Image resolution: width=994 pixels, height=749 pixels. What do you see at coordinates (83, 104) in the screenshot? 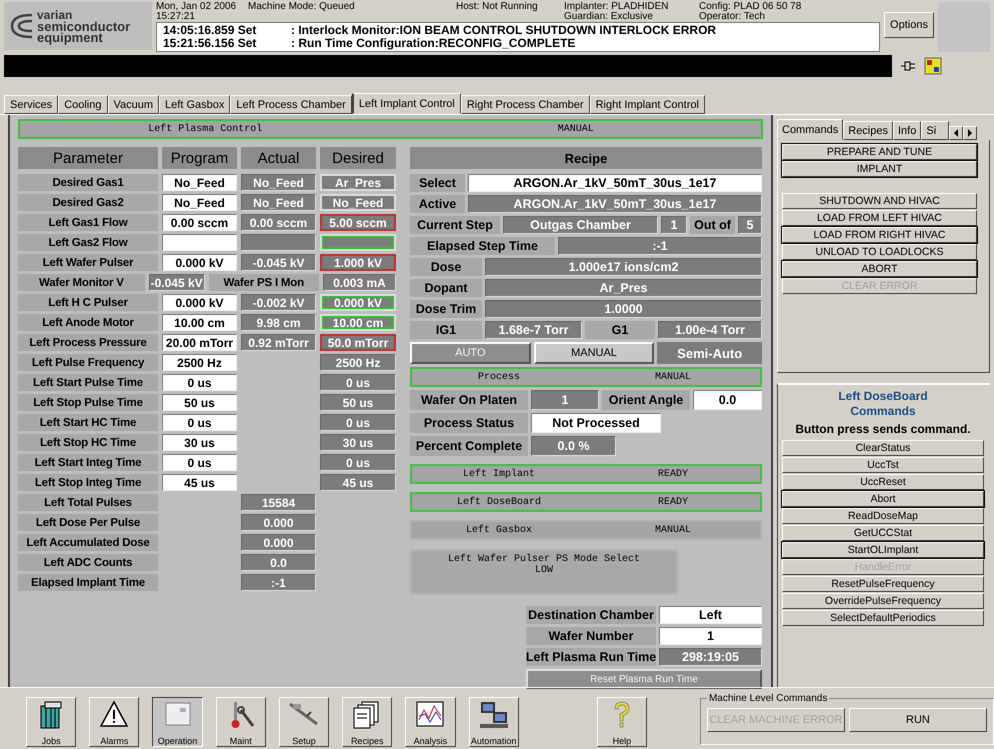
I see `tab: Cooling` at bounding box center [83, 104].